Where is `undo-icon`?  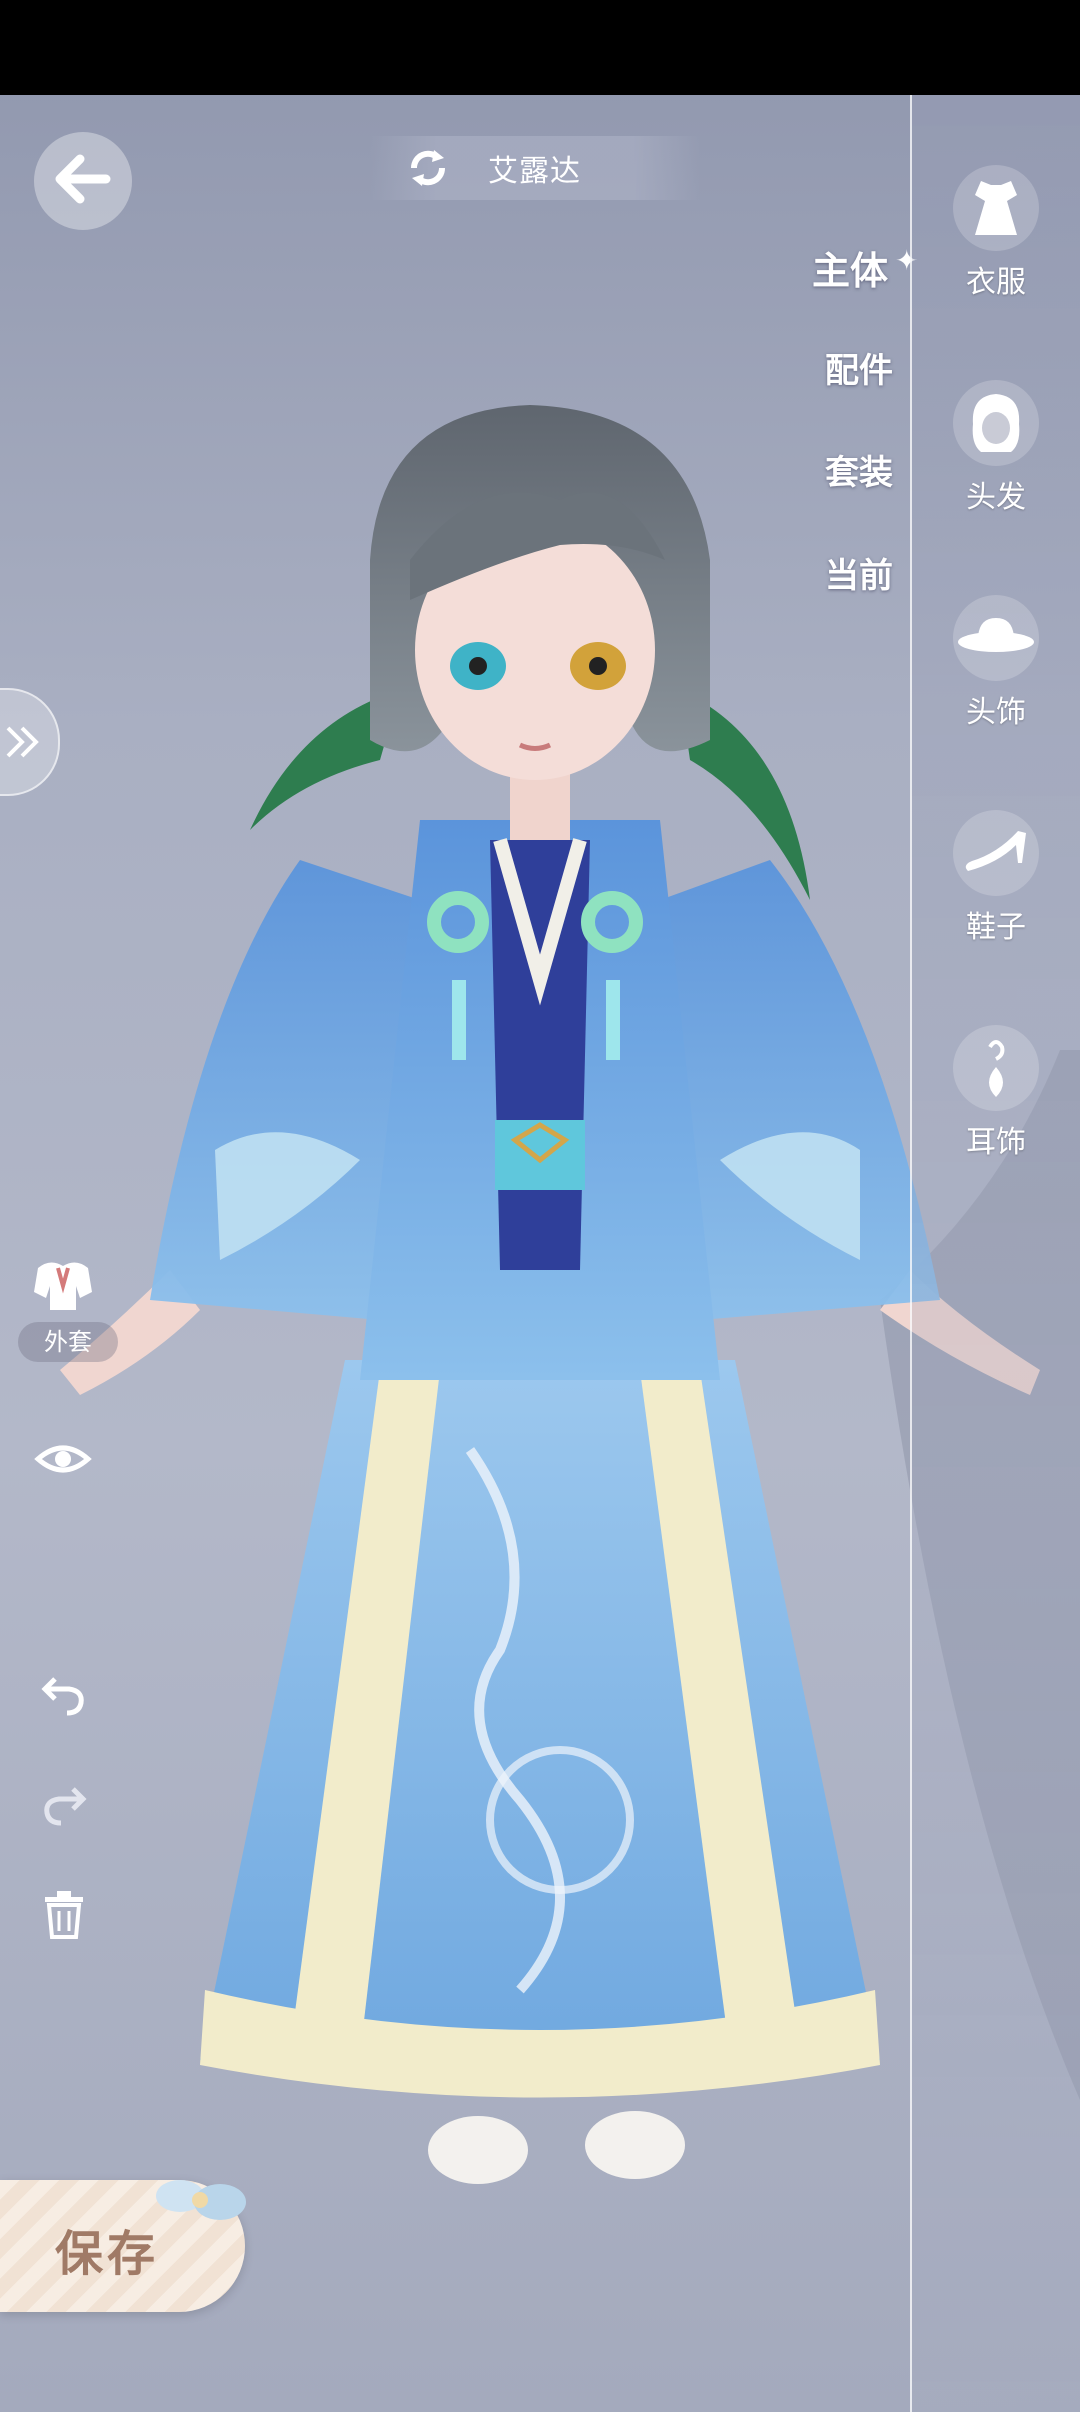
undo-icon is located at coordinates (64, 1696).